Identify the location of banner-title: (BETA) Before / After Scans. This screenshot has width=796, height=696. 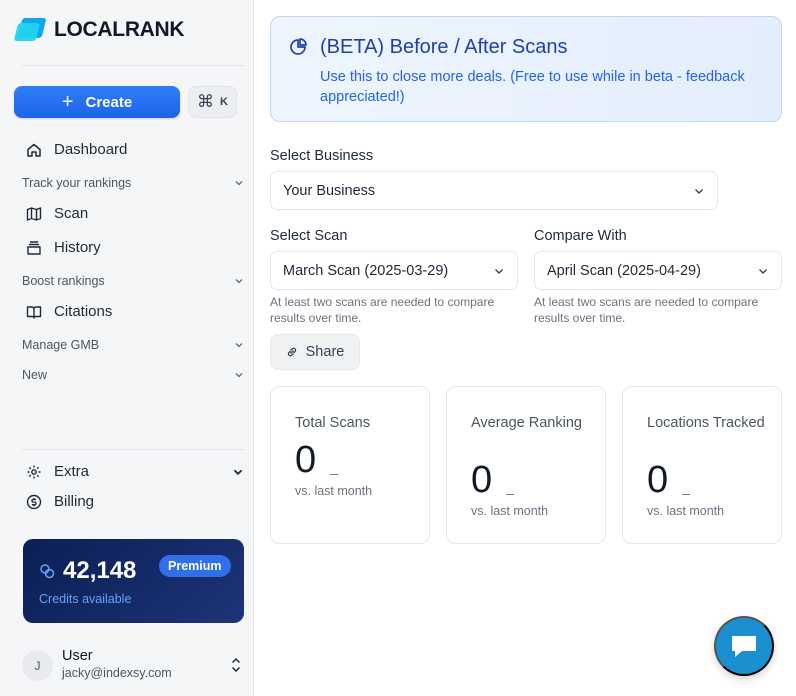
(444, 47).